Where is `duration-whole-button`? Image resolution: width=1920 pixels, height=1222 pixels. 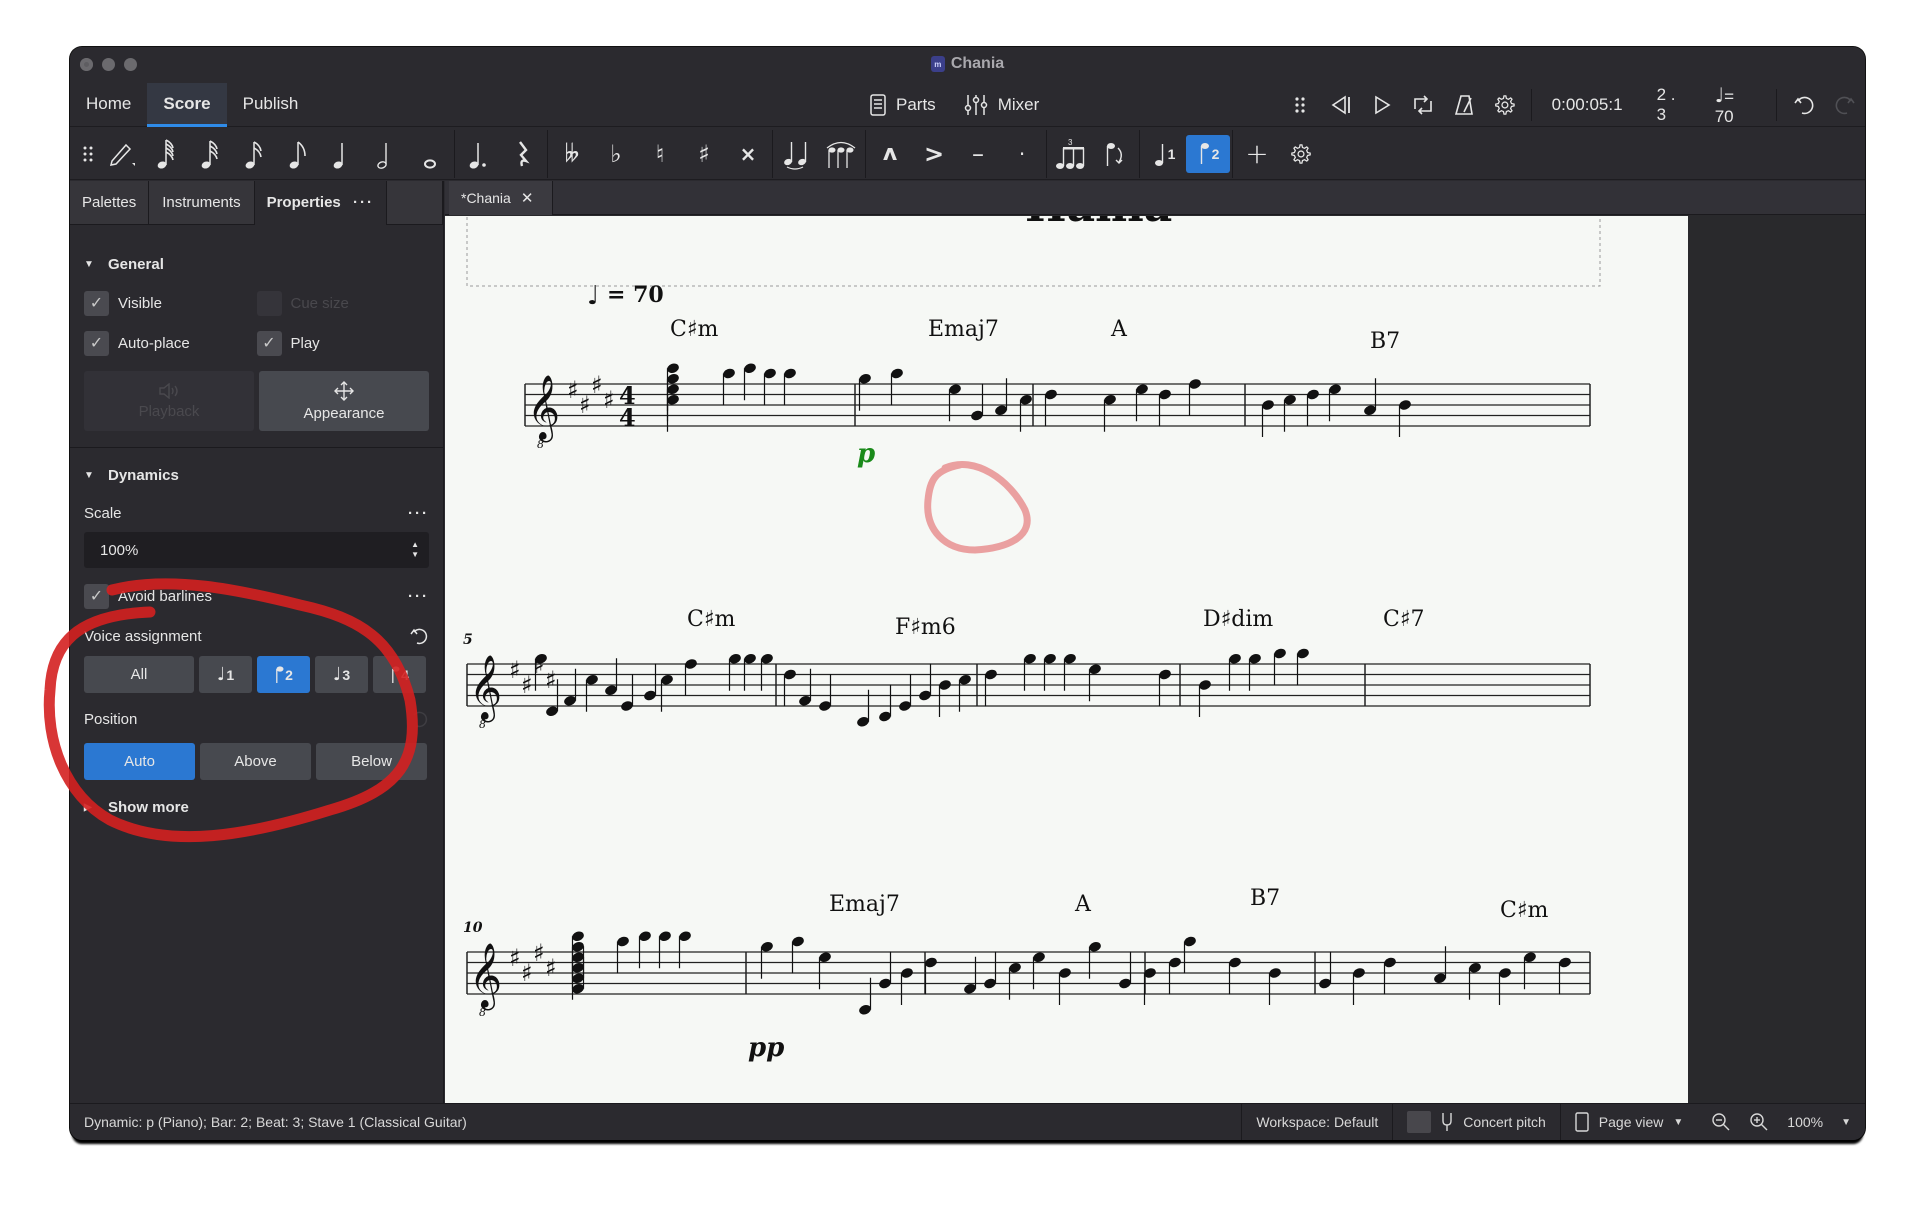
duration-whole-button is located at coordinates (430, 154).